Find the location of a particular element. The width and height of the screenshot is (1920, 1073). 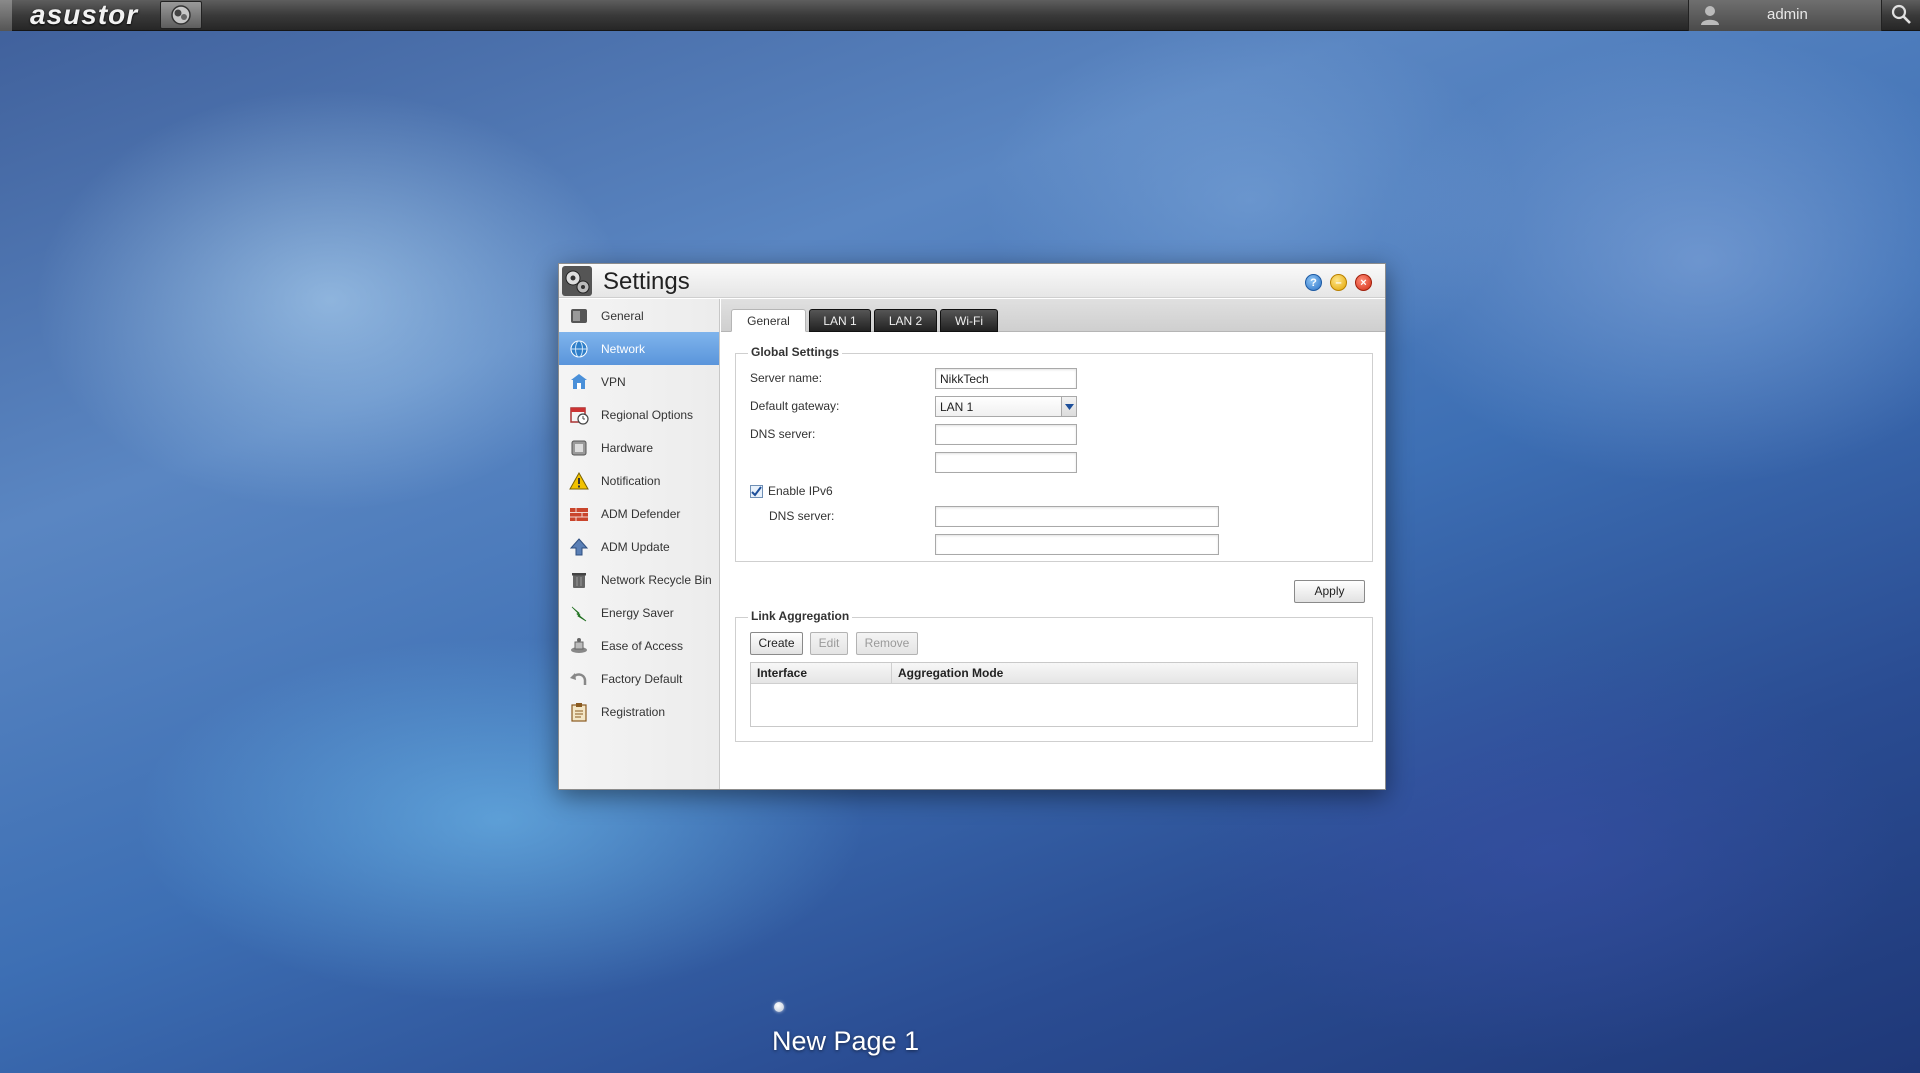

sidebar-item-label: Ease of Access is located at coordinates (642, 645).